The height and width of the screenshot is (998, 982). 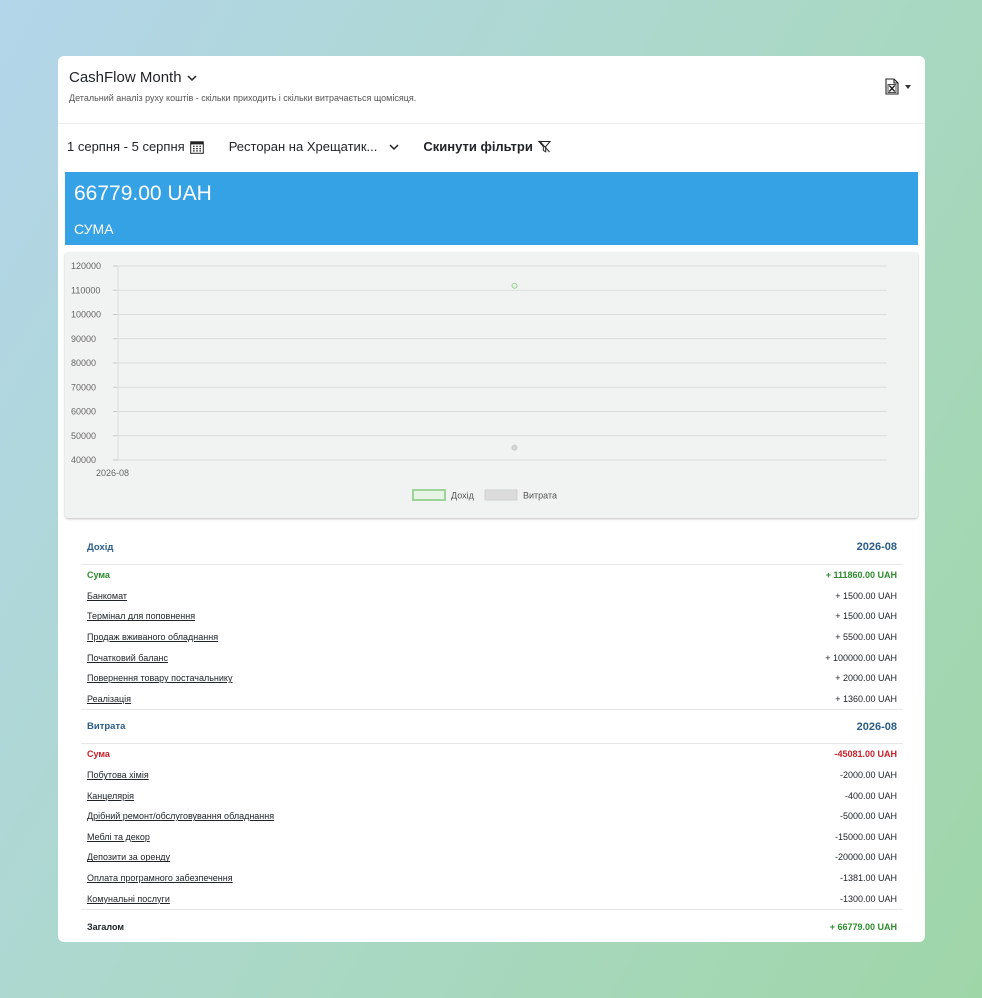 What do you see at coordinates (86, 315) in the screenshot?
I see `y-tick-label: 100000` at bounding box center [86, 315].